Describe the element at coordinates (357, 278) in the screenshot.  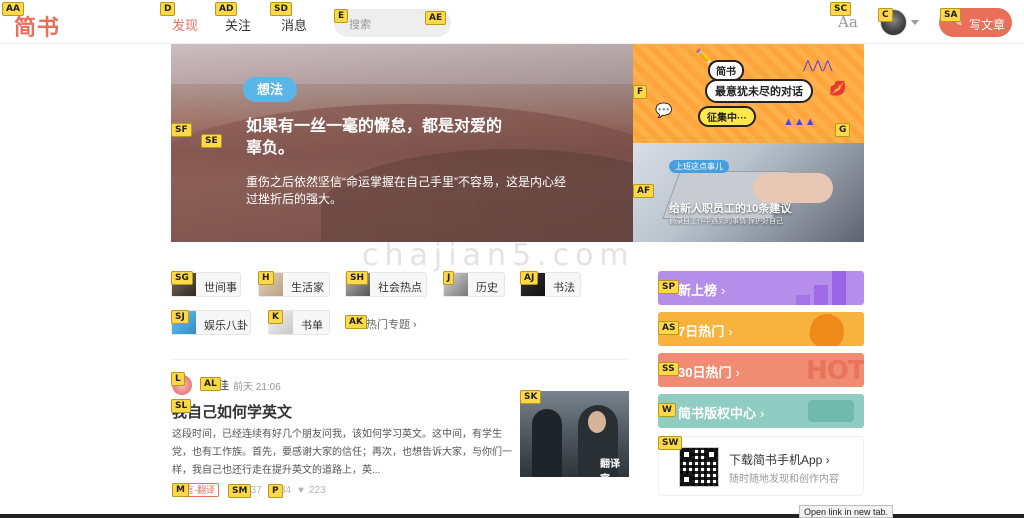
I see `hint-badge: SH` at that location.